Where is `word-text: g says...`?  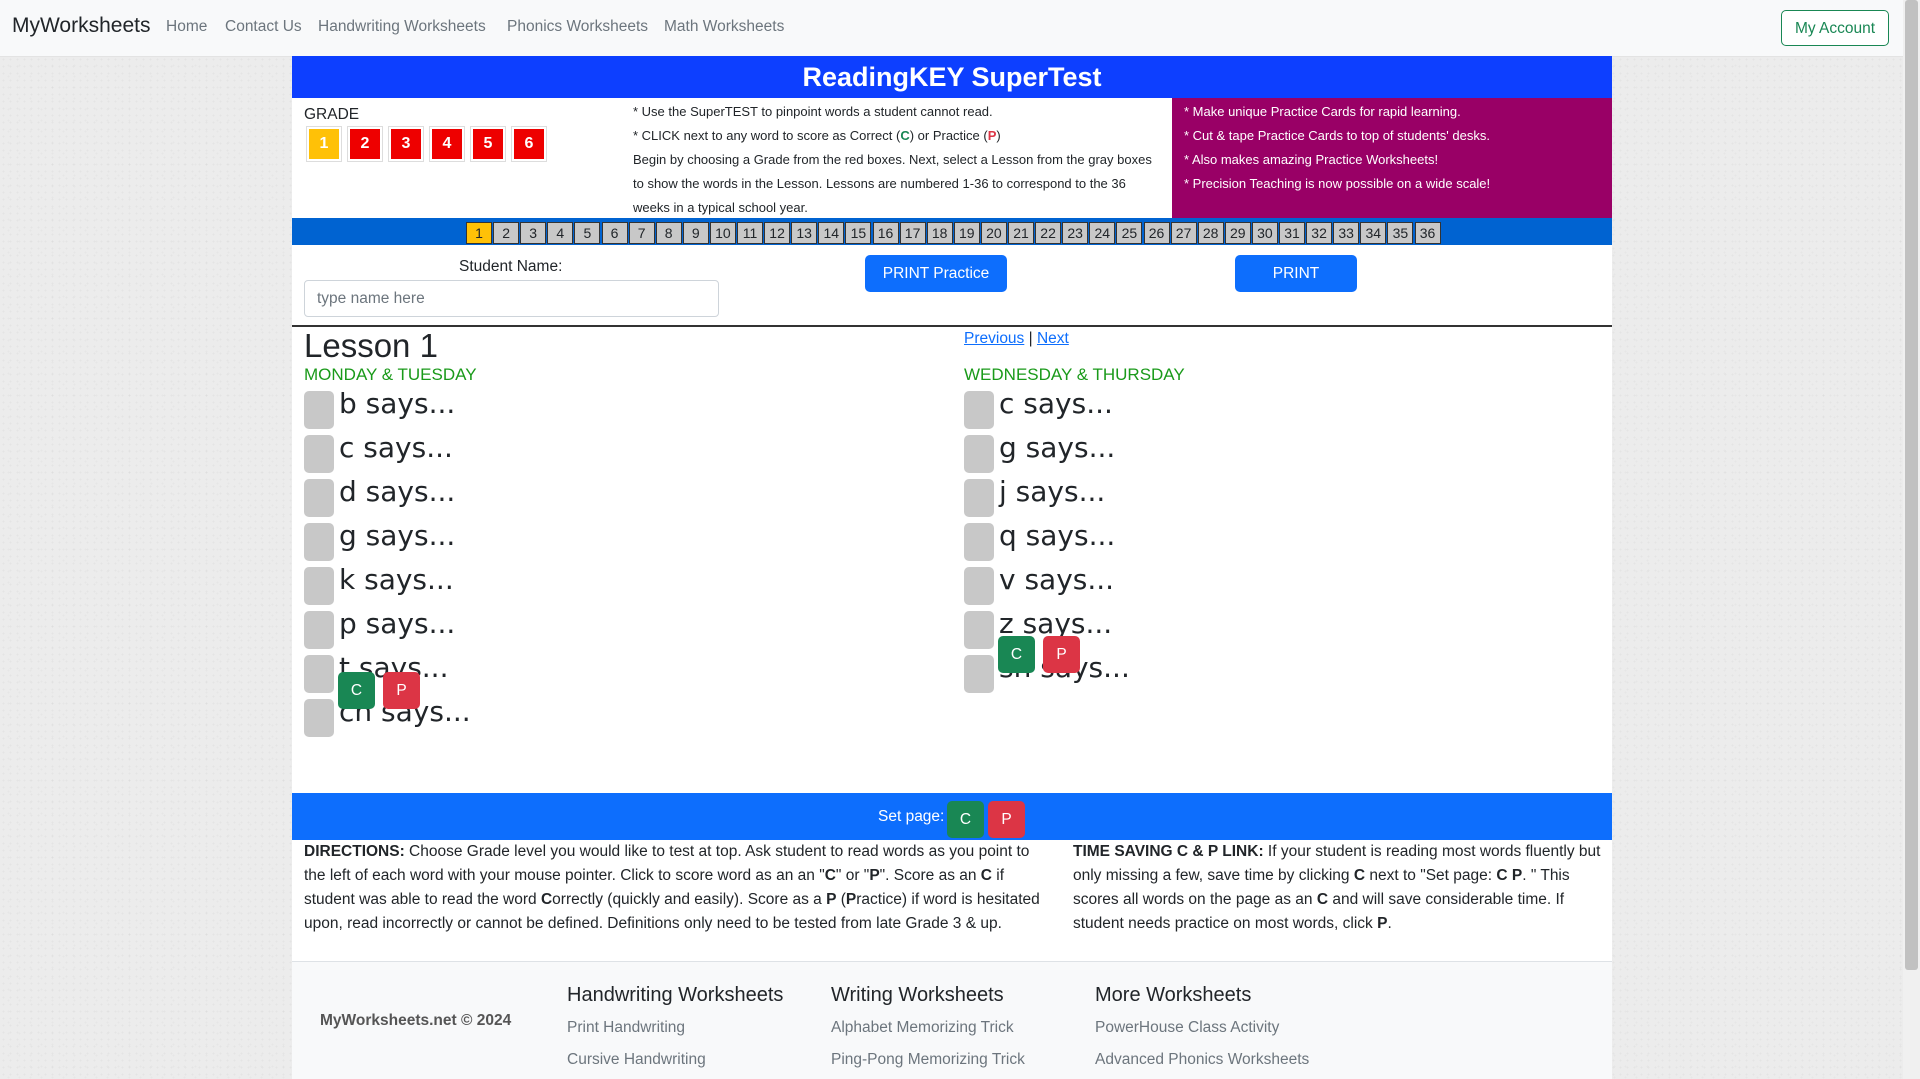
word-text: g says... is located at coordinates (397, 535).